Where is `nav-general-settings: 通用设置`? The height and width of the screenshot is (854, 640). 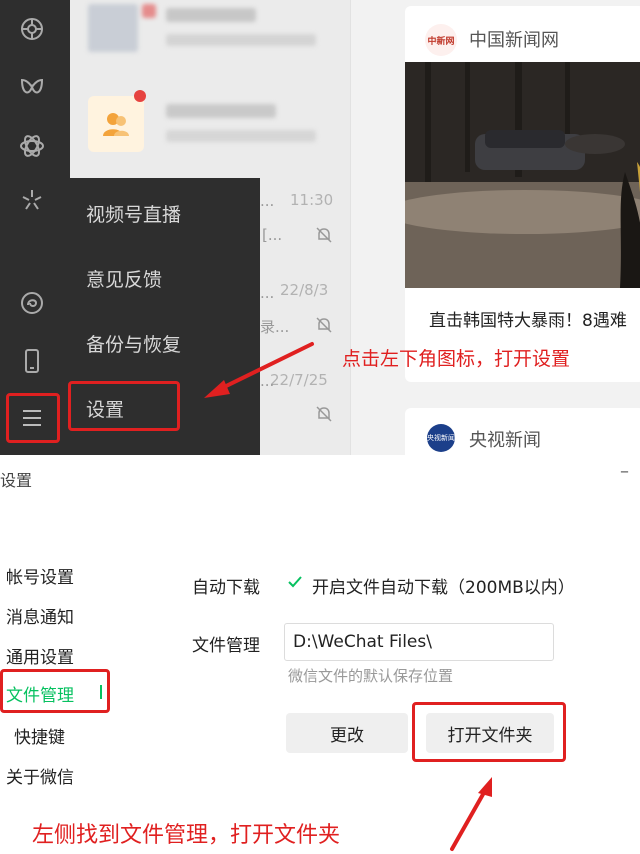
nav-general-settings: 通用设置 is located at coordinates (40, 655).